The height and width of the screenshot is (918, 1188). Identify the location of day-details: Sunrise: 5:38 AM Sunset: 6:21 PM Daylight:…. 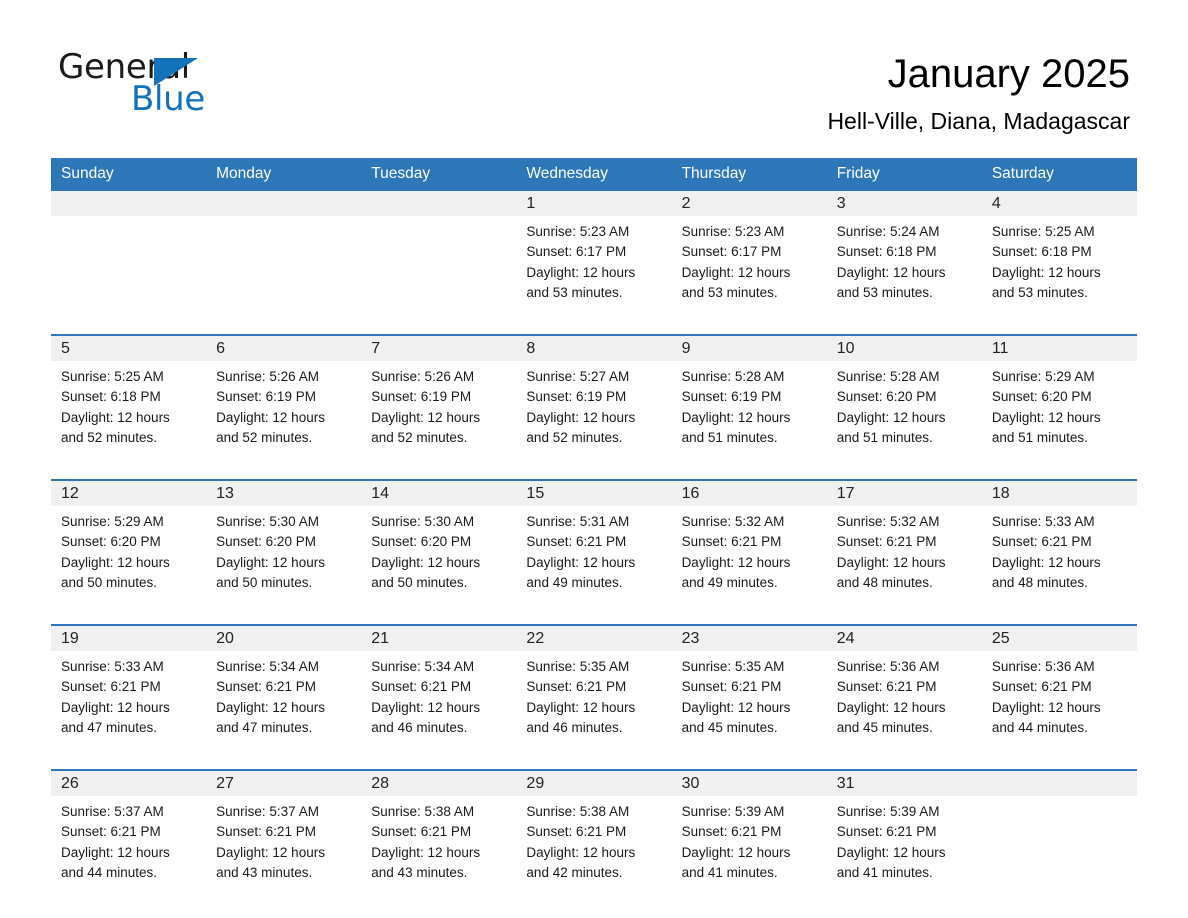
(593, 839).